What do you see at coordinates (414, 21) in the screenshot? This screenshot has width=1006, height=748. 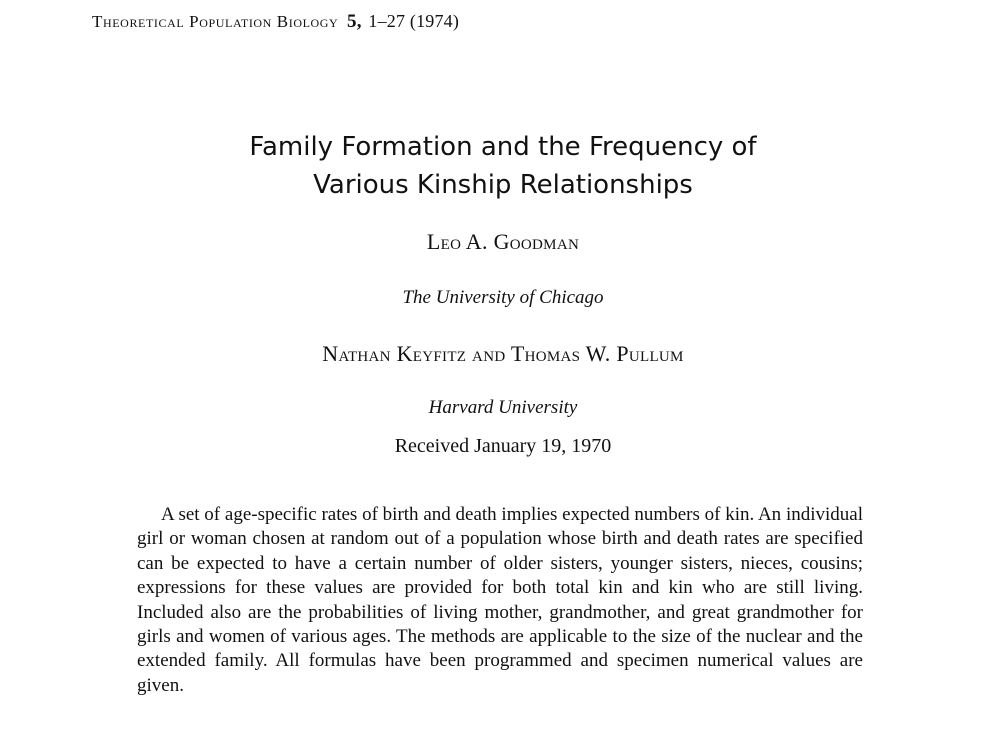 I see `journal-pages-year: 1–27 (1974)` at bounding box center [414, 21].